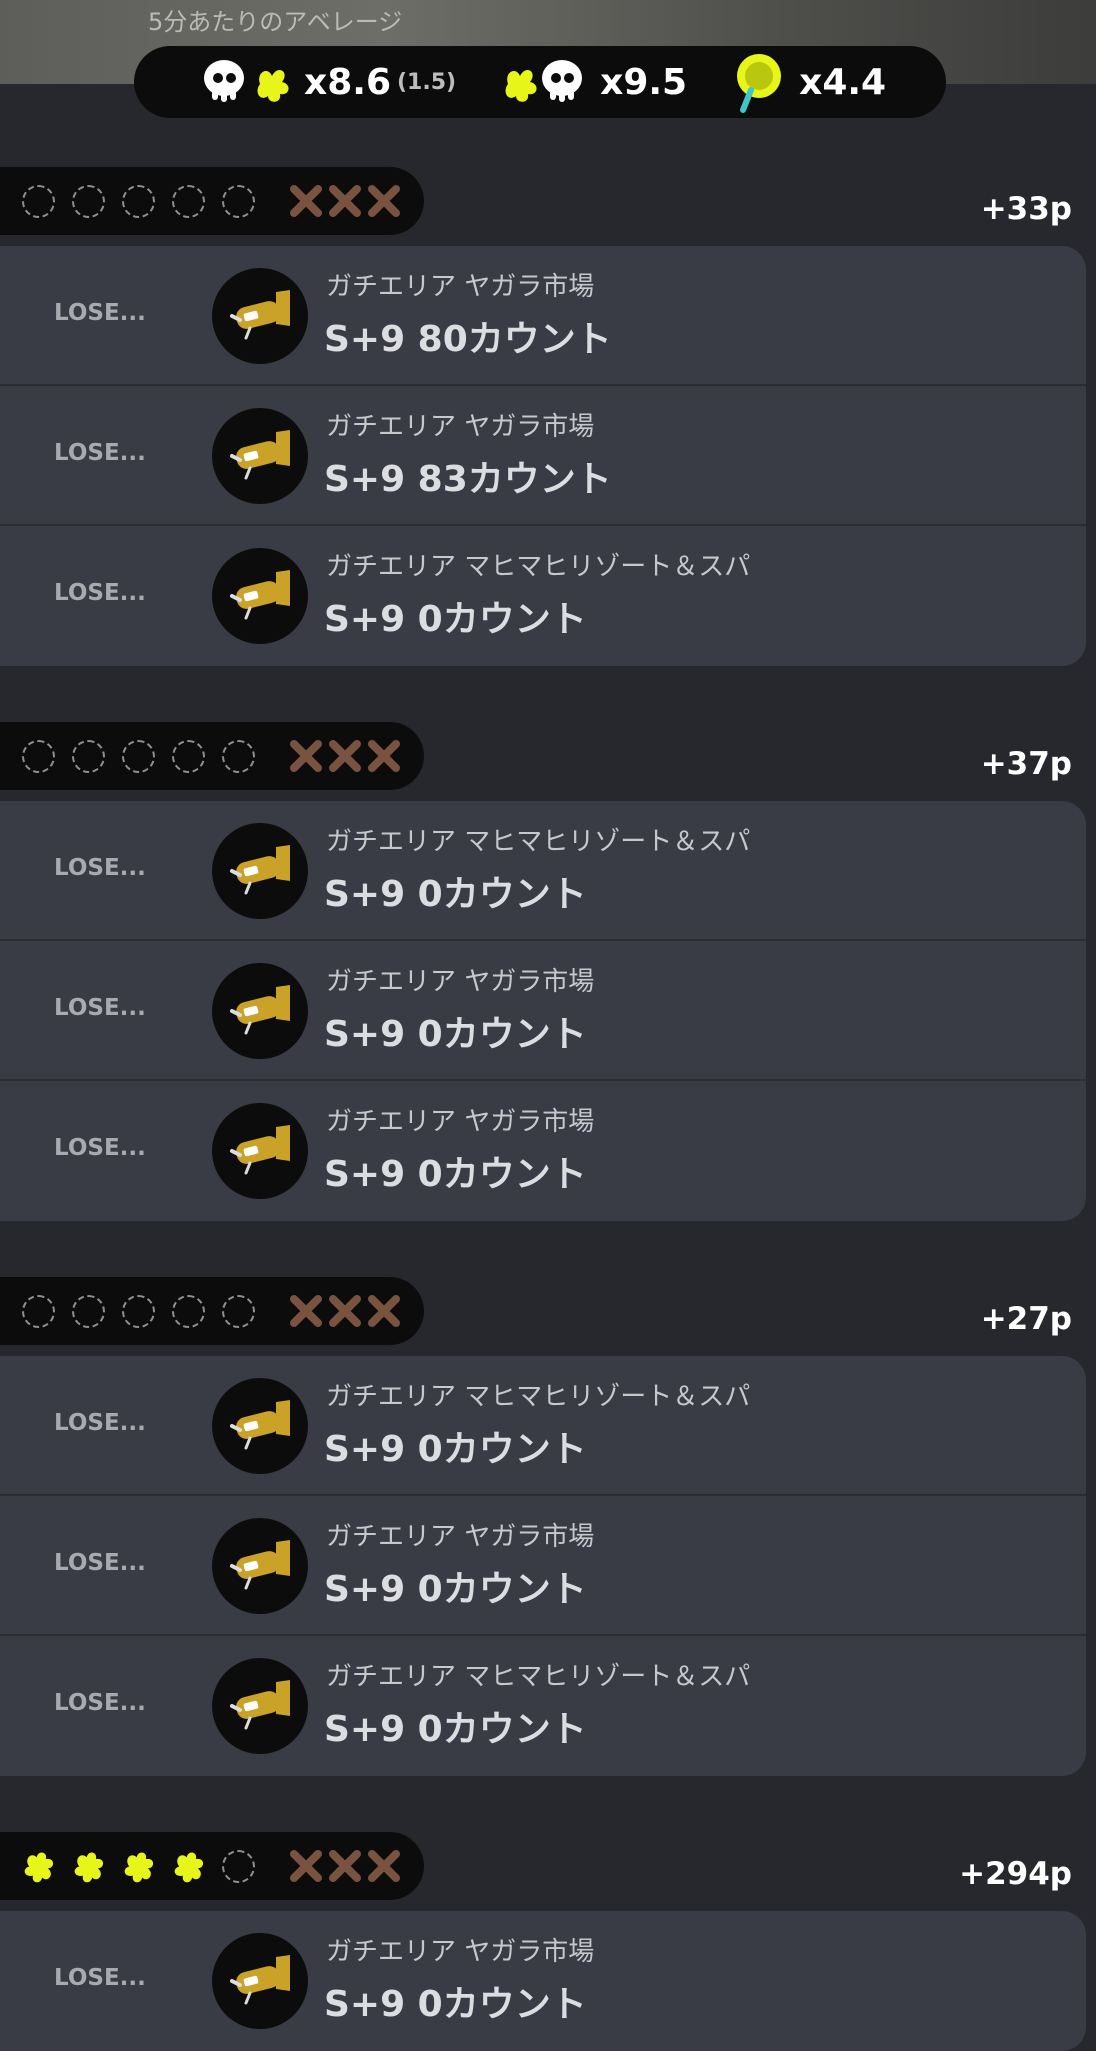  I want to click on stats-bar: x8.6 (1.5) x9.5 x4.4, so click(540, 82).